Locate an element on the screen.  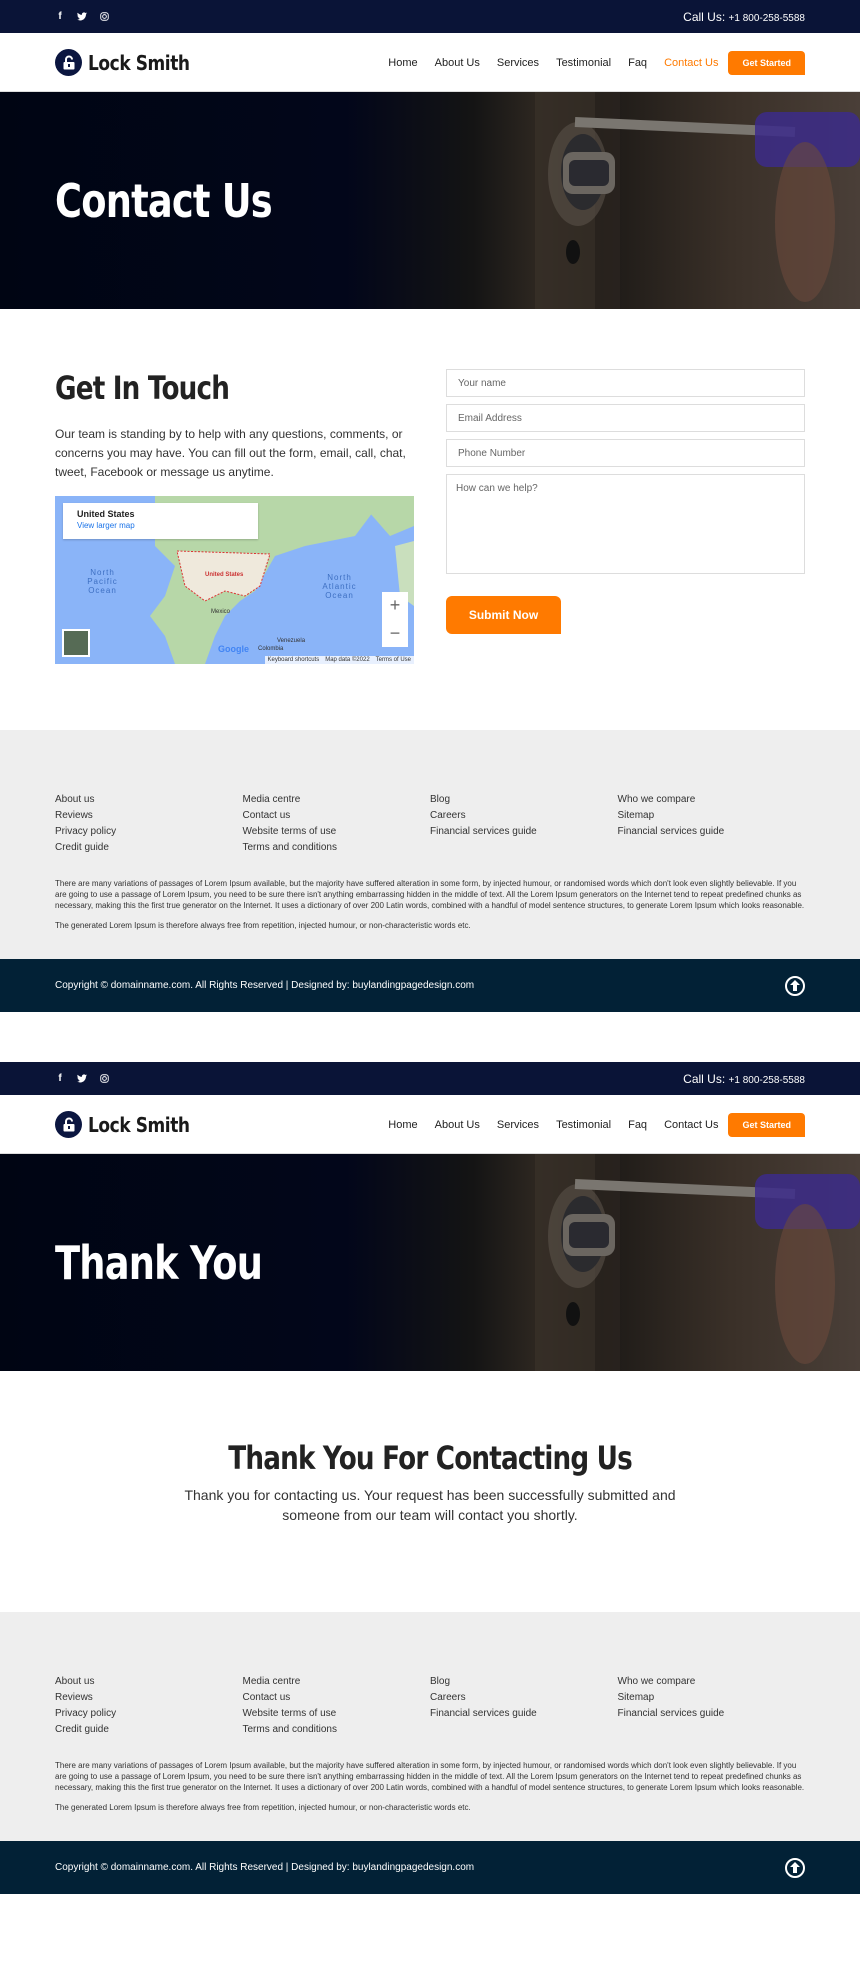
zoom-in-button: + is located at coordinates (395, 605).